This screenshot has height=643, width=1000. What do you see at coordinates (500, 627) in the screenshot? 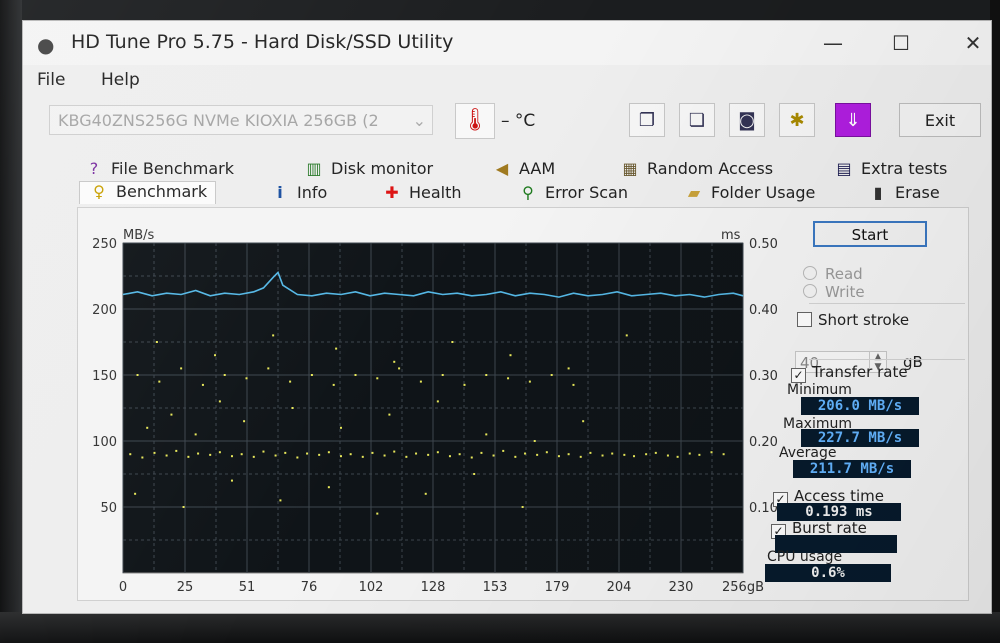
I see `monitor-bezel-bottom` at bounding box center [500, 627].